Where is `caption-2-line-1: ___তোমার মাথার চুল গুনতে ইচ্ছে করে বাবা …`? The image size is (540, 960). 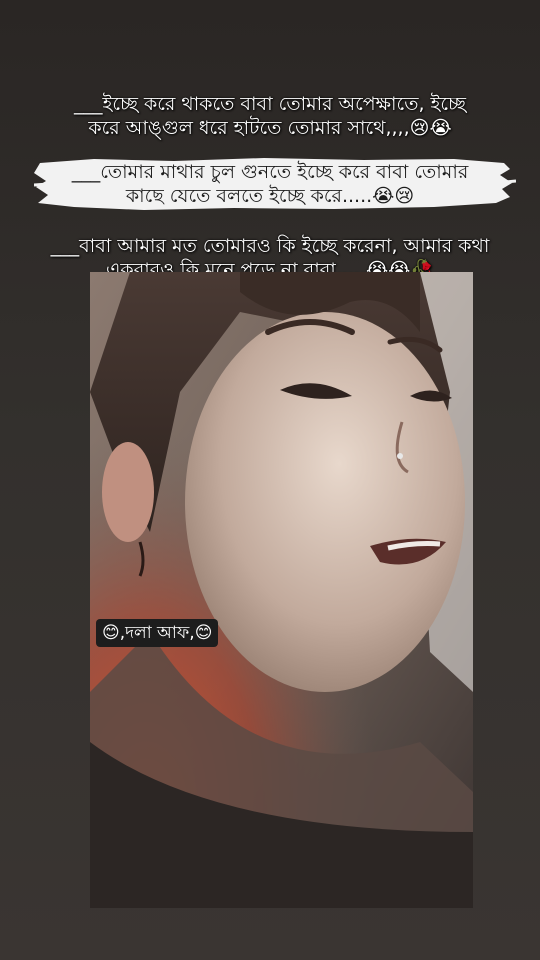
caption-2-line-1: ___তোমার মাথার চুল গুনতে ইচ্ছে করে বাবা … is located at coordinates (270, 172).